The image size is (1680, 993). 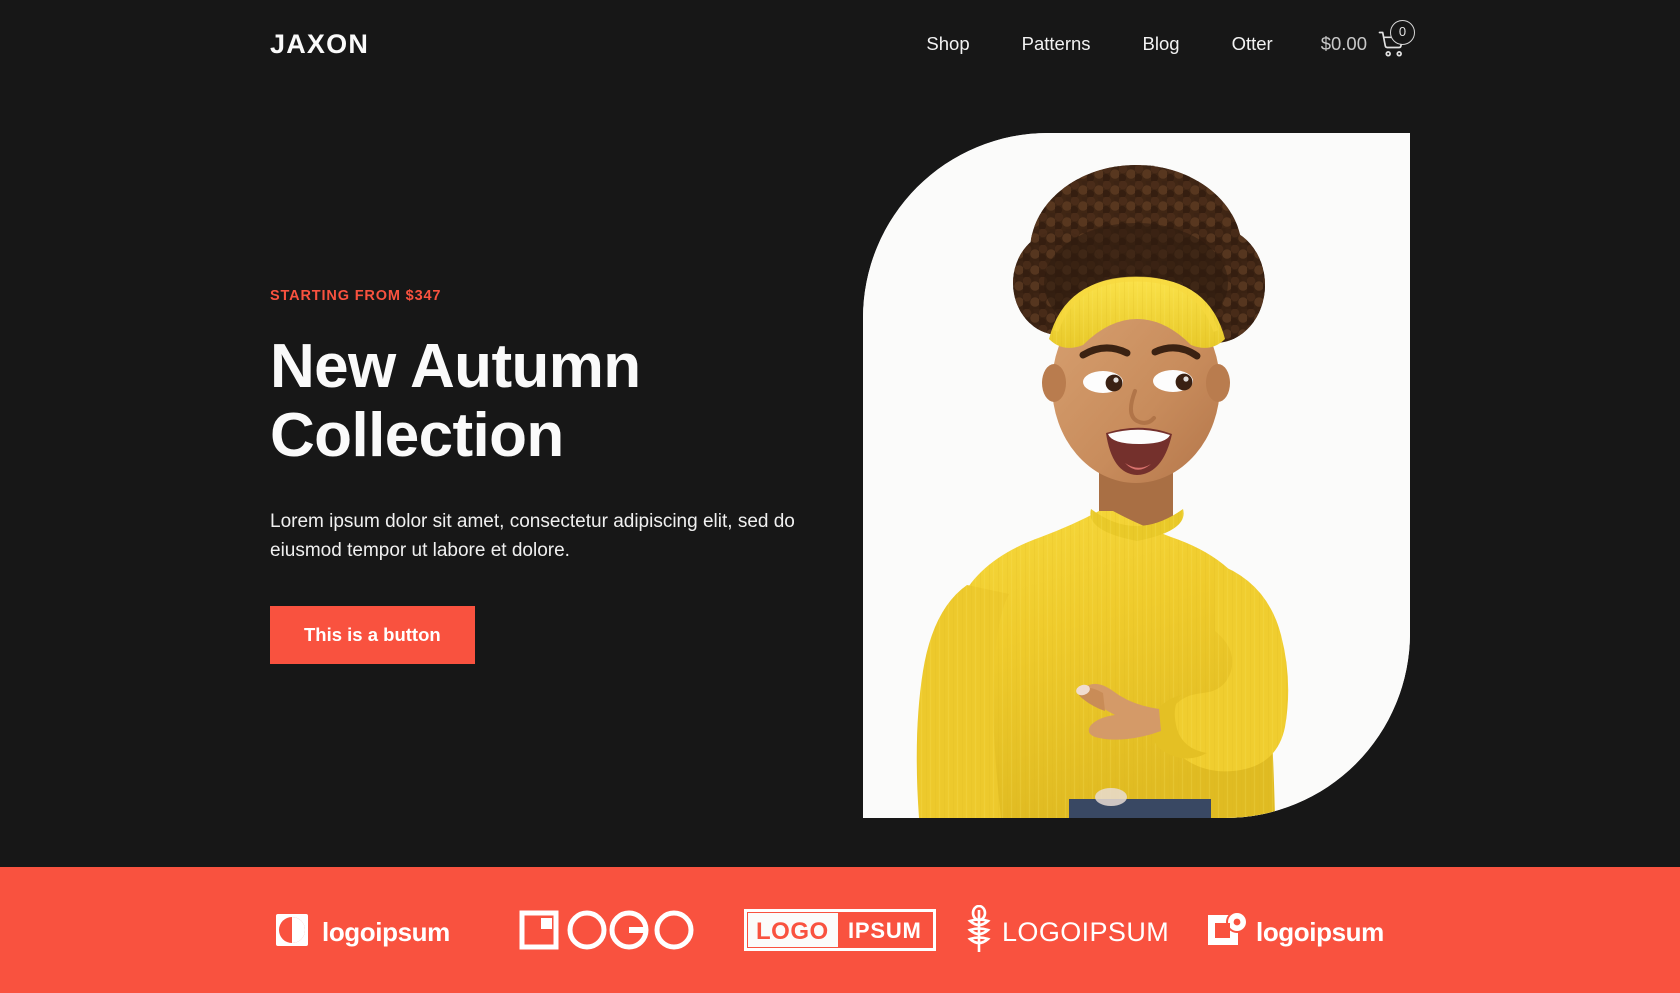 What do you see at coordinates (1252, 44) in the screenshot?
I see `nav-item-otter: Otter` at bounding box center [1252, 44].